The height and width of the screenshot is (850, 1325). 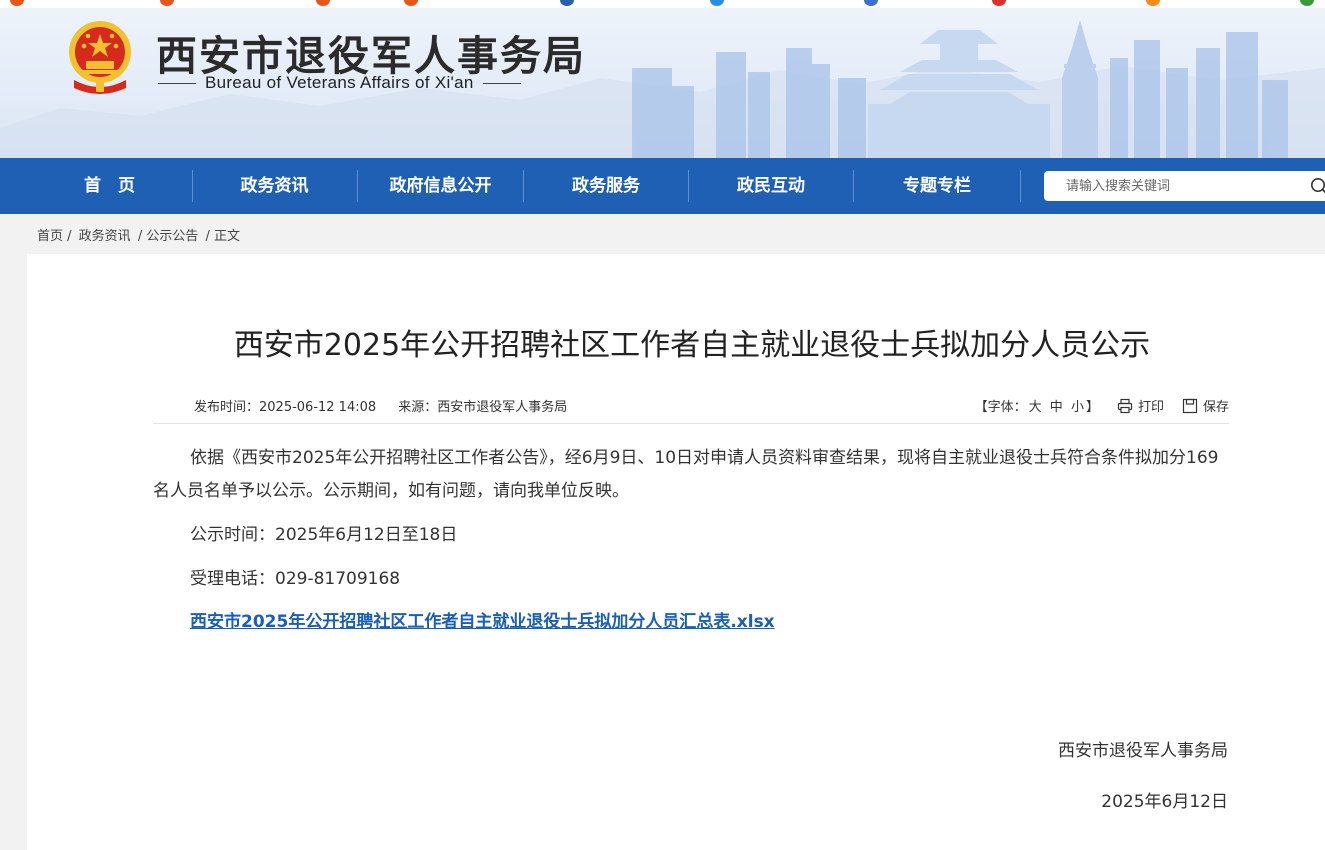 What do you see at coordinates (1077, 407) in the screenshot?
I see `font-size-small: 小` at bounding box center [1077, 407].